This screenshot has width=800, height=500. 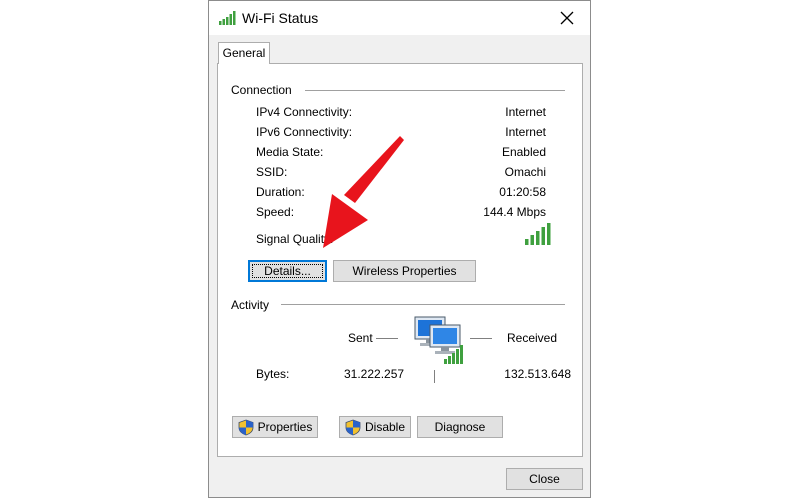 I want to click on ipv4-label: IPv4 Connectivity:, so click(x=304, y=112).